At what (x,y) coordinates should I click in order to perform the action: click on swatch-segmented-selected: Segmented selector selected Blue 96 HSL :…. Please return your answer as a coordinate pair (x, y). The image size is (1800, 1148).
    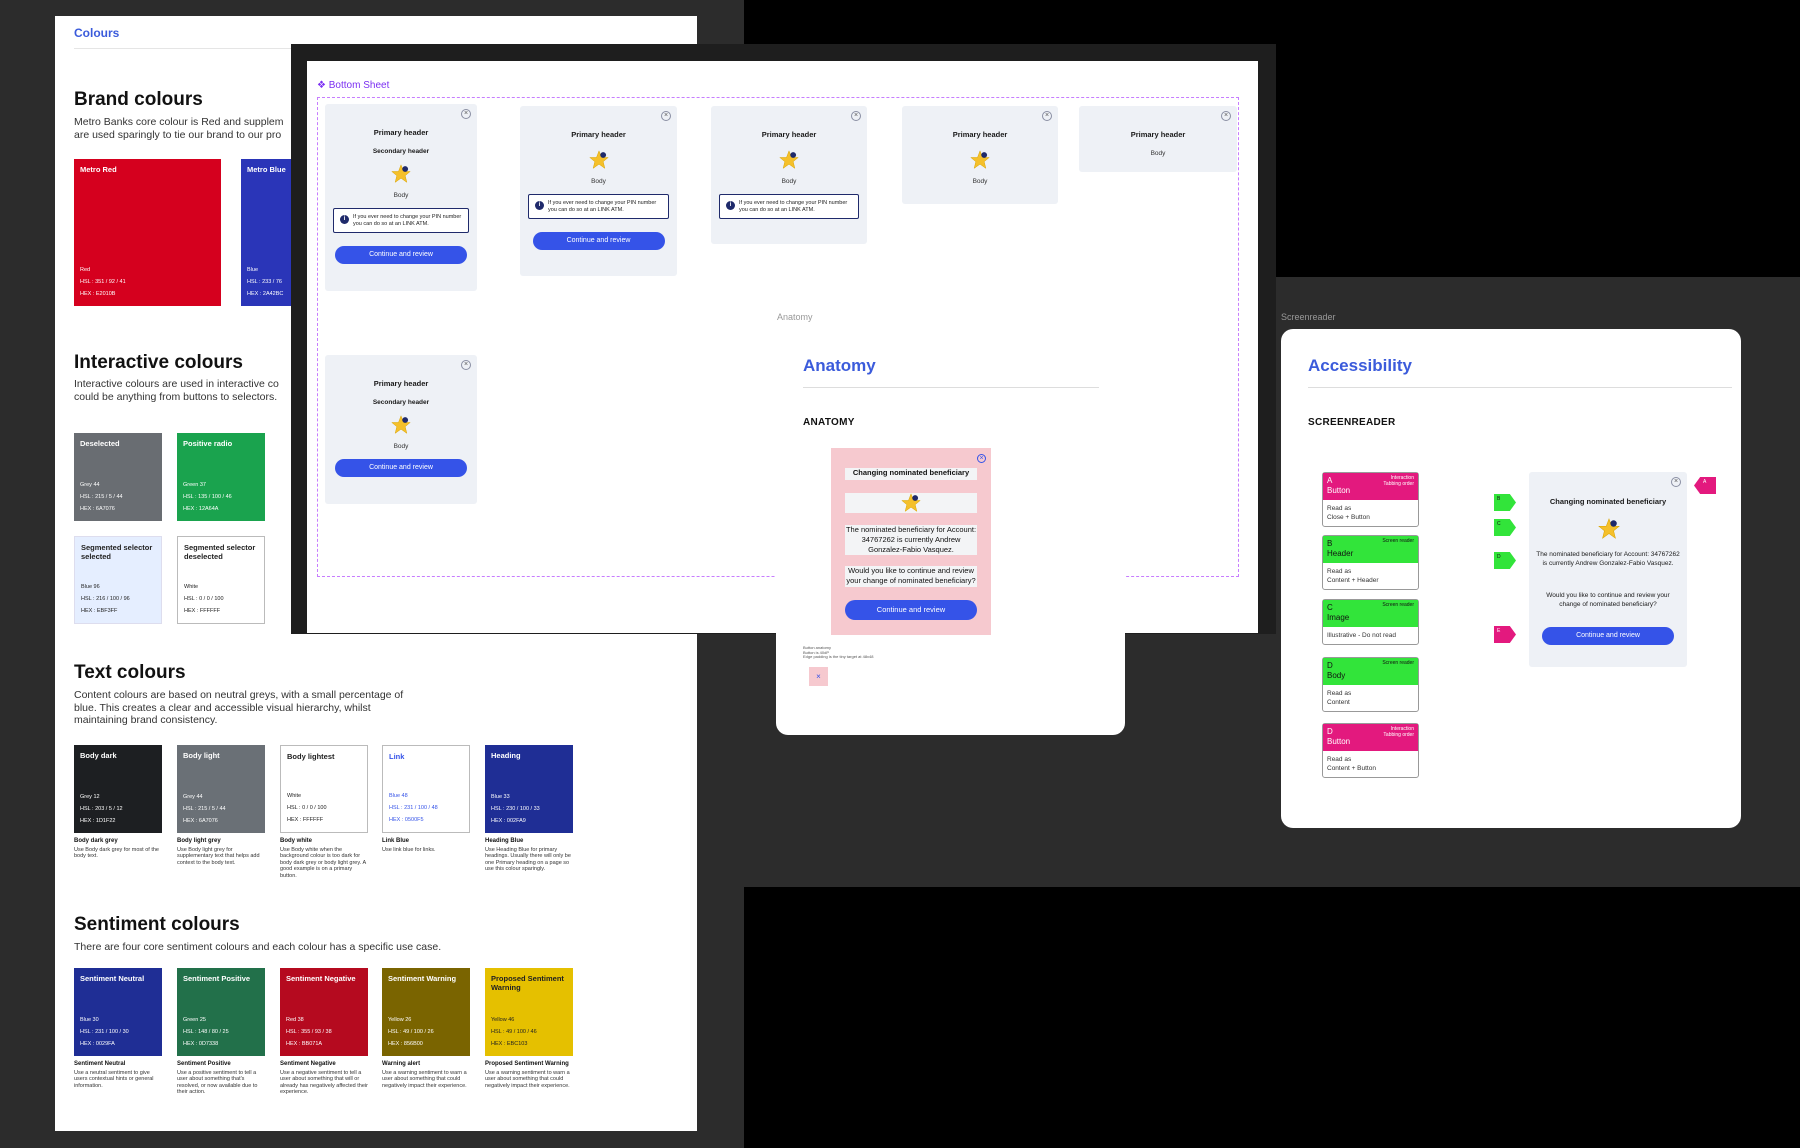
    Looking at the image, I should click on (118, 580).